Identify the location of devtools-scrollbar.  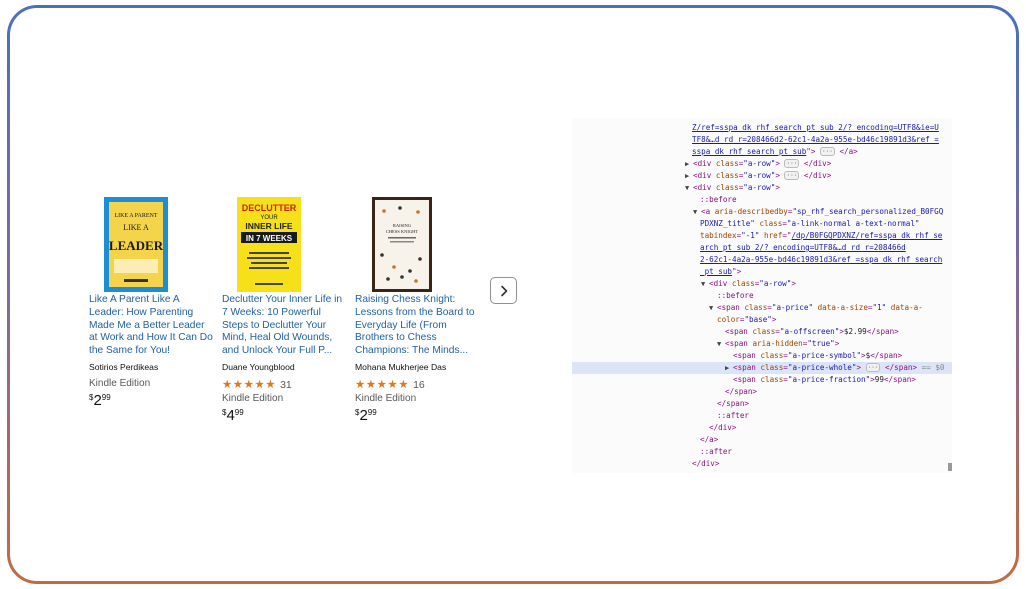
(950, 467).